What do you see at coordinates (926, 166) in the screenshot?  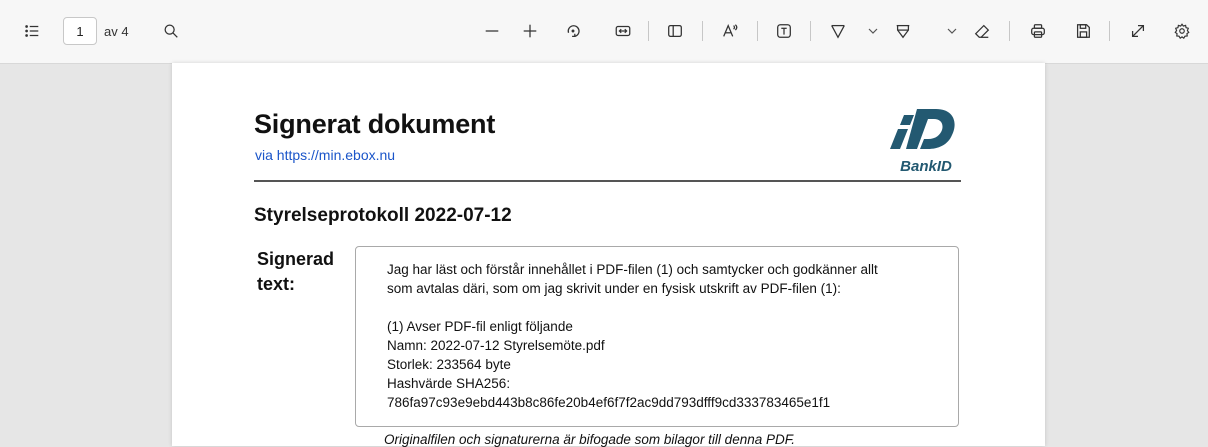 I see `bankid-logo-text: BankID` at bounding box center [926, 166].